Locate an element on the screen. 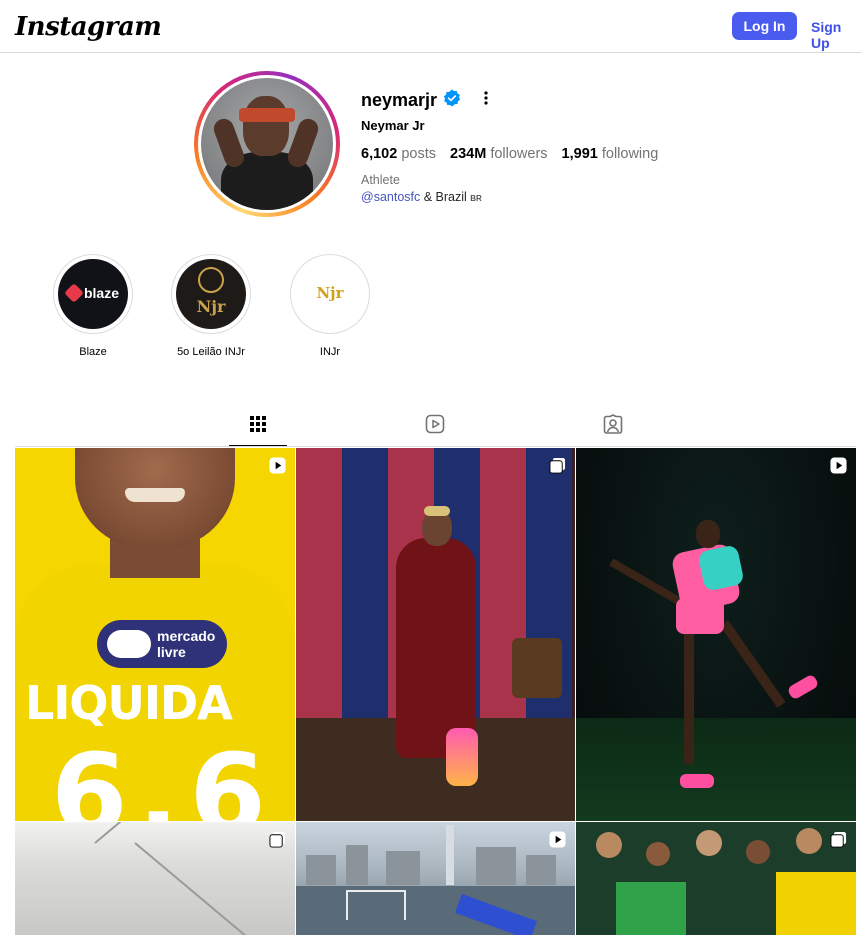 The height and width of the screenshot is (935, 862). highlight-injr: Nјr INJr is located at coordinates (330, 306).